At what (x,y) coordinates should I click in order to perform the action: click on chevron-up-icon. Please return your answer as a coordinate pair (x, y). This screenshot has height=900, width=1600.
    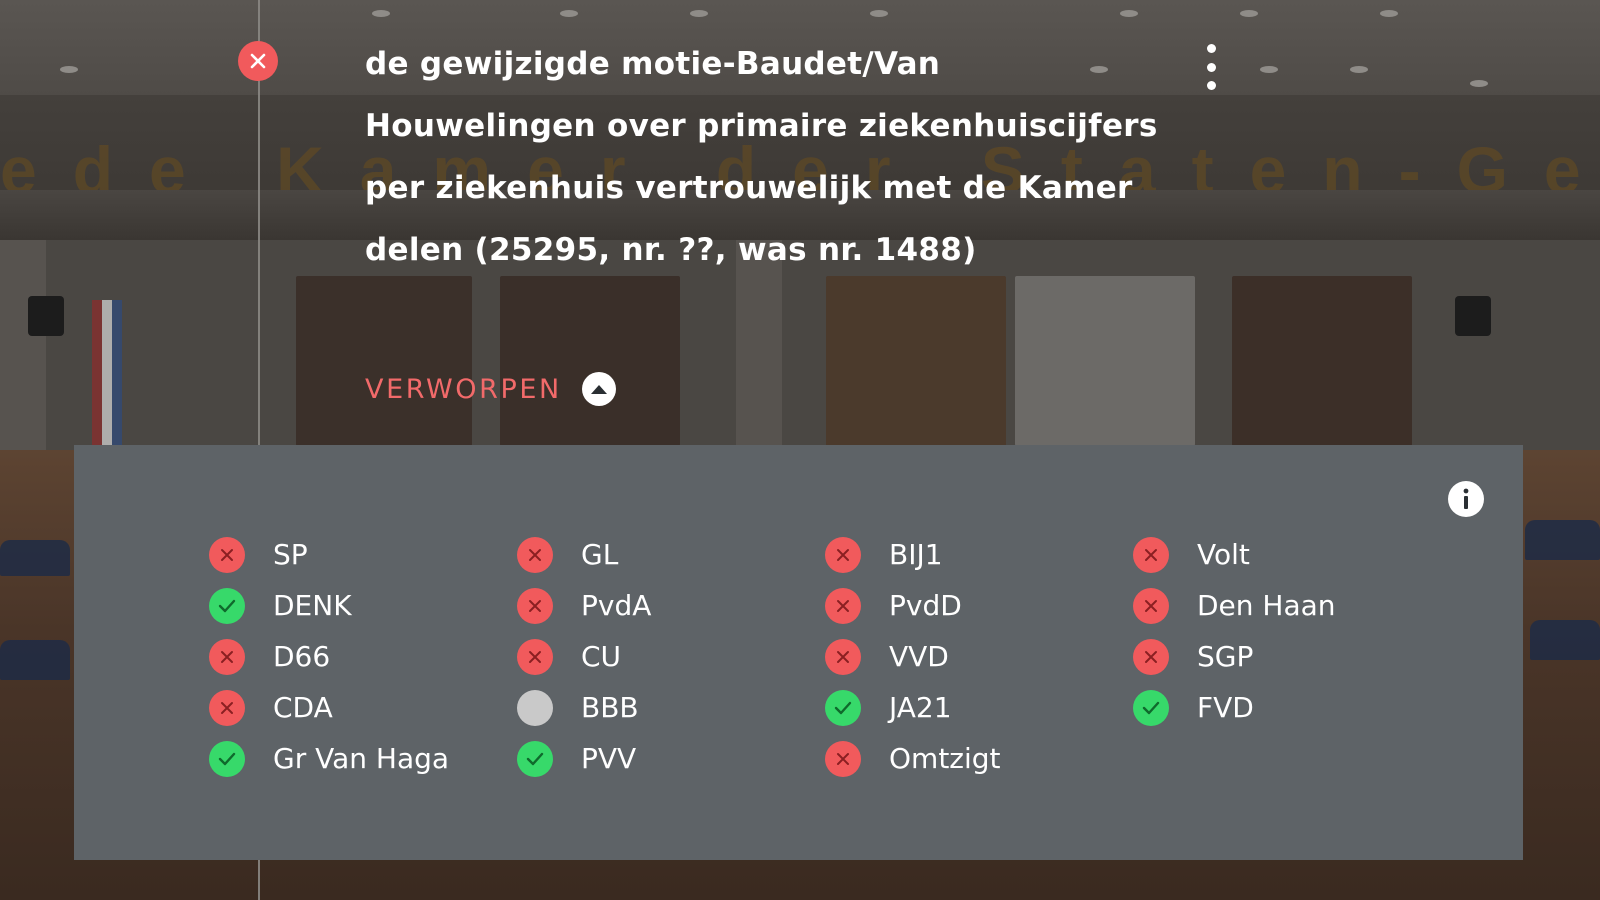
    Looking at the image, I should click on (598, 389).